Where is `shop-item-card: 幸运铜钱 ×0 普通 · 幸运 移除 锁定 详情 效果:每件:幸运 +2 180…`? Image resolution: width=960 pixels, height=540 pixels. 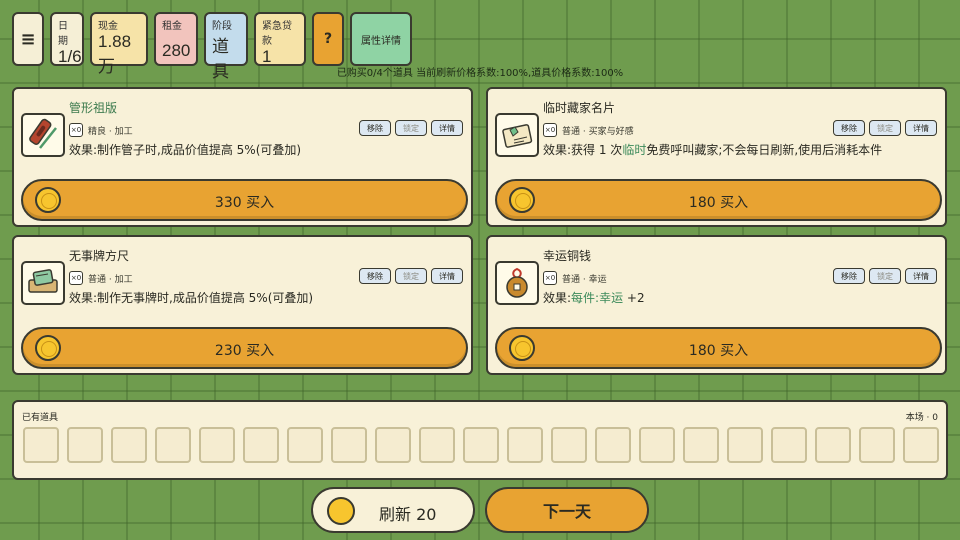
shop-item-card: 幸运铜钱 ×0 普通 · 幸运 移除 锁定 详情 效果:每件:幸运 +2 180… is located at coordinates (716, 305).